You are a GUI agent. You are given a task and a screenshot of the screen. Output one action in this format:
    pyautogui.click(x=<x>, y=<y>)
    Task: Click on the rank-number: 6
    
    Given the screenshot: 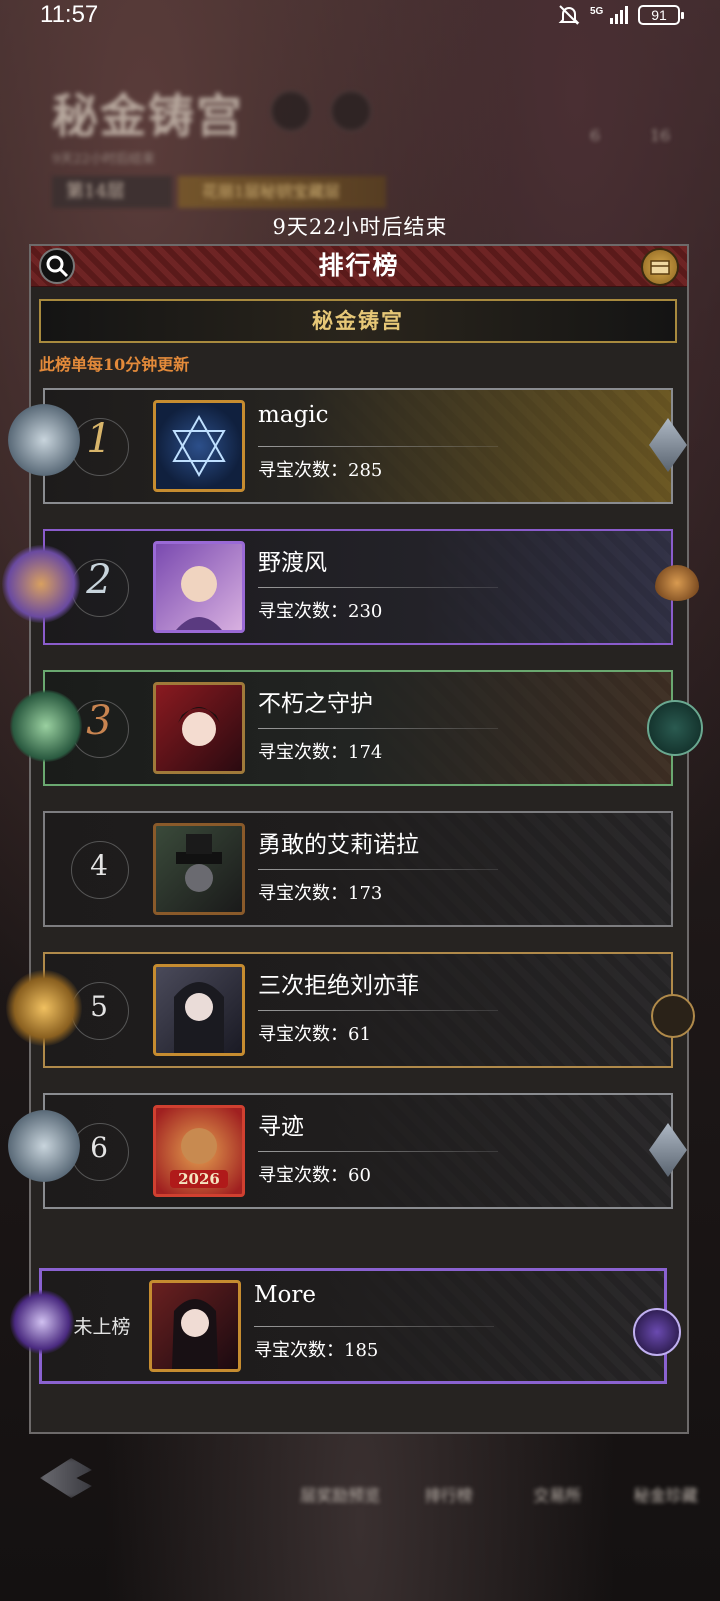 What is the action you would take?
    pyautogui.click(x=99, y=1147)
    